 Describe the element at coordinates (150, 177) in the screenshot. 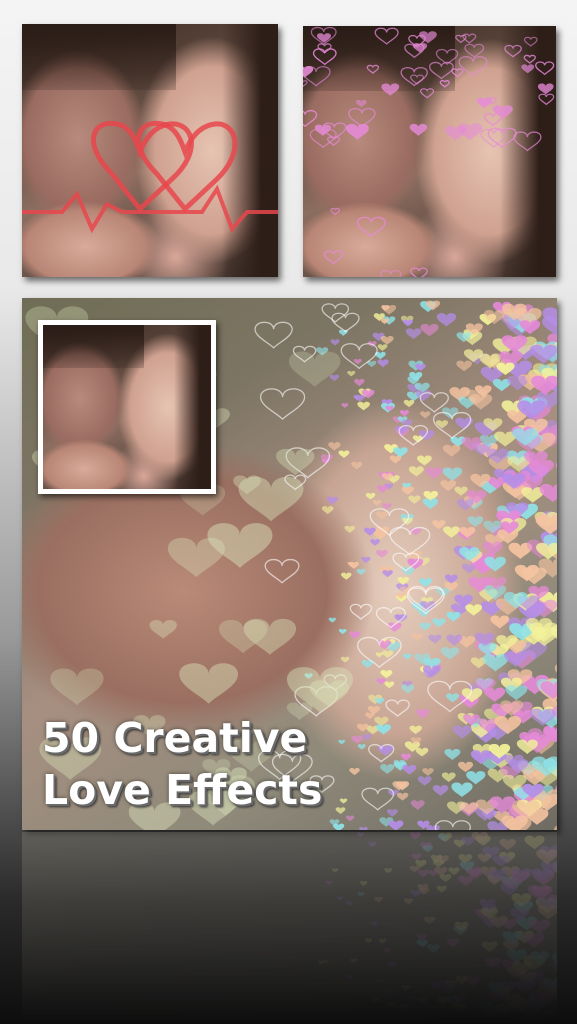

I see `heartbeat-hearts-icon` at that location.